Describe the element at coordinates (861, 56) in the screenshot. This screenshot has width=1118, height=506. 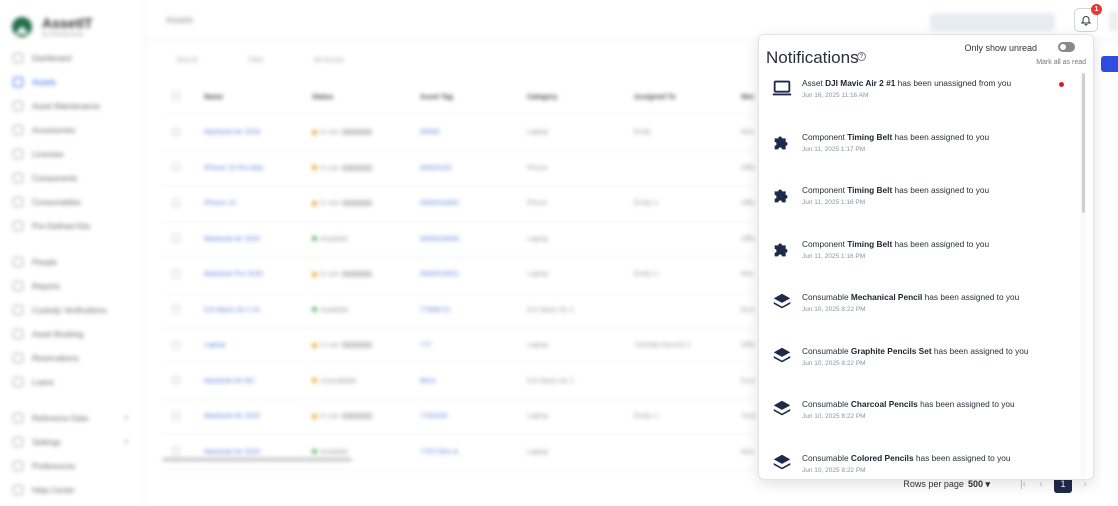
I see `help-icon: ?` at that location.